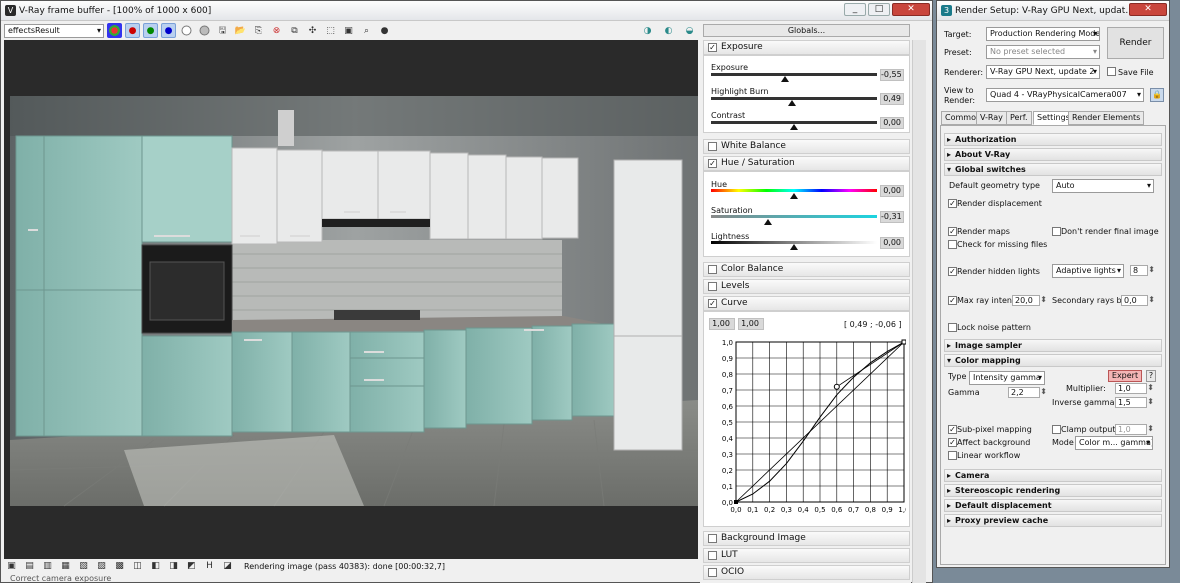 The image size is (1180, 583). Describe the element at coordinates (1043, 34) in the screenshot. I see `target-select: Production Rendering Mode` at that location.